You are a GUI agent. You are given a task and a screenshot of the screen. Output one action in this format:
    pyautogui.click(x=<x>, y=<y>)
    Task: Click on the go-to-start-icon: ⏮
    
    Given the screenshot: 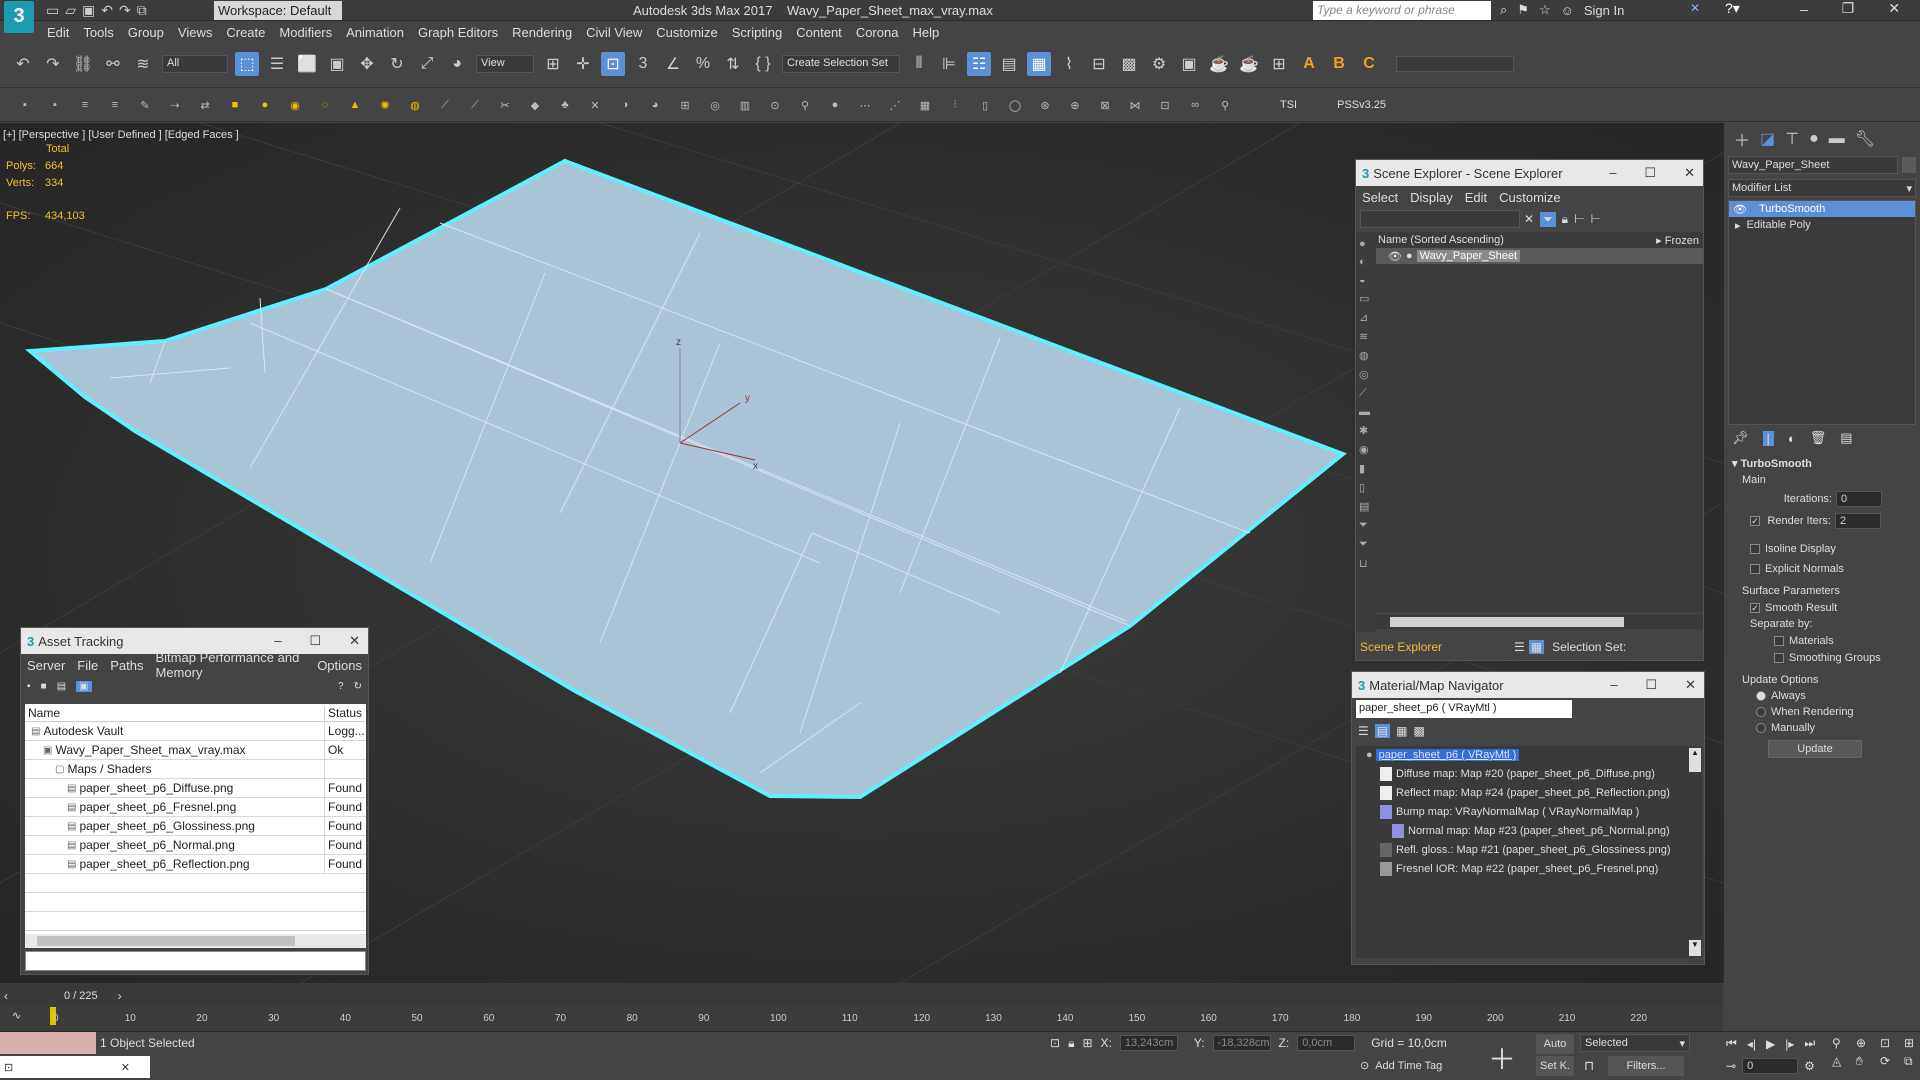 What is the action you would take?
    pyautogui.click(x=1731, y=1043)
    